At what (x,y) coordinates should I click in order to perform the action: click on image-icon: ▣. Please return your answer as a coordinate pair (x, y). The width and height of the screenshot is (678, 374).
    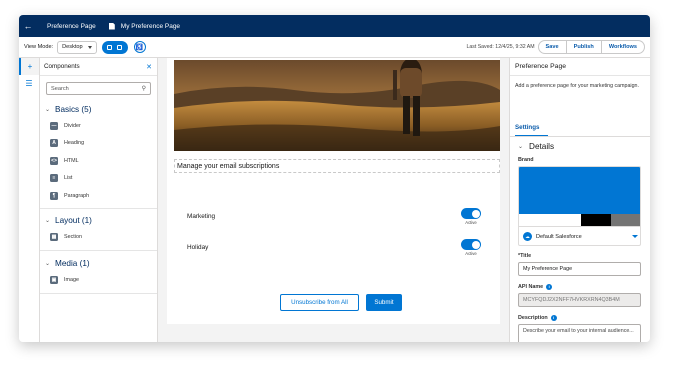
    Looking at the image, I should click on (54, 279).